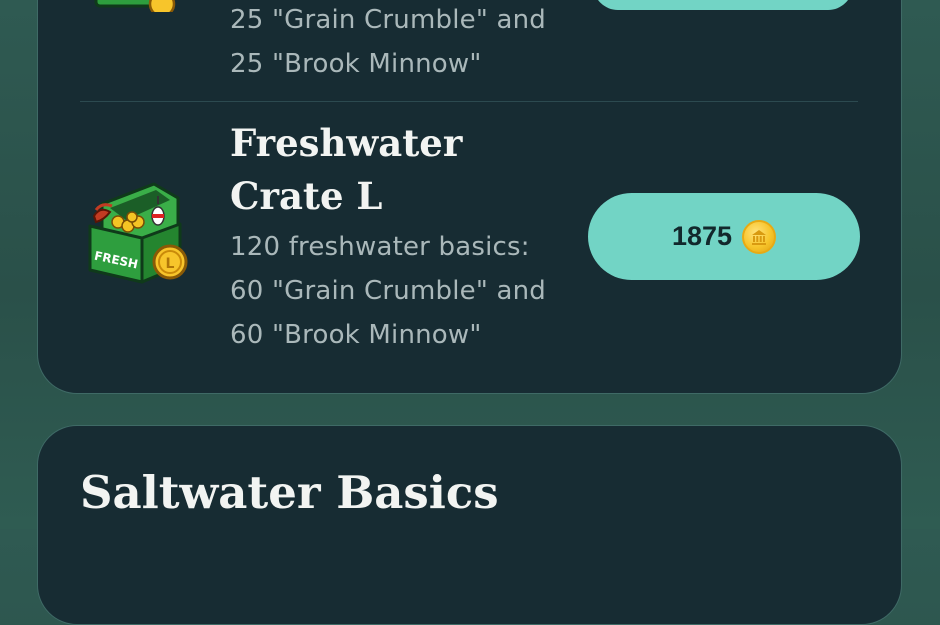 The width and height of the screenshot is (940, 625). I want to click on desc-line: 25 "Grain Crumble" and, so click(388, 20).